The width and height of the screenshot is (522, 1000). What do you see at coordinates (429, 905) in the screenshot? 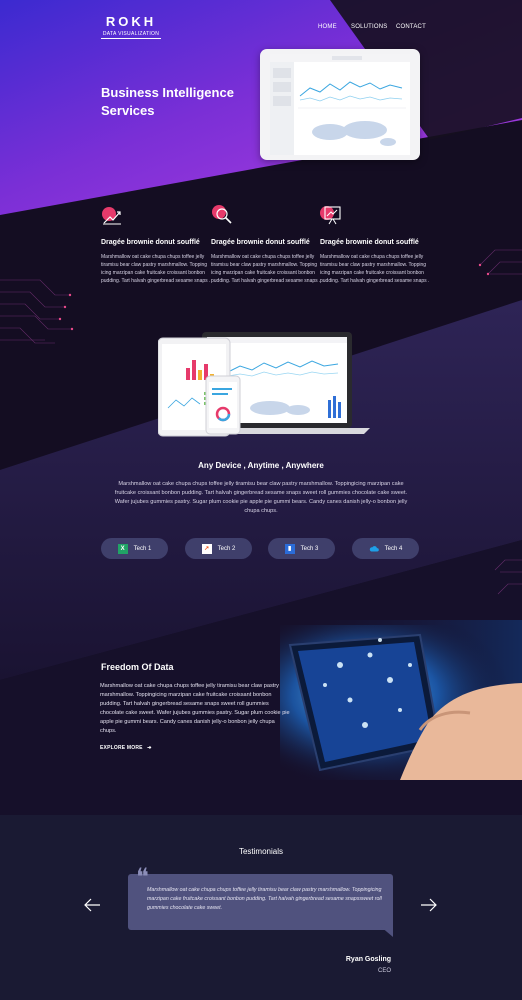
I see `arrow-right-nav-icon` at bounding box center [429, 905].